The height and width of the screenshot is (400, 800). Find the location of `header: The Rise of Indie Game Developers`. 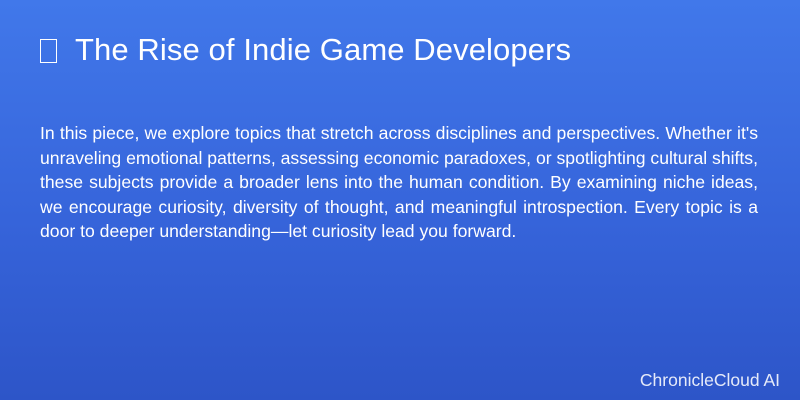

header: The Rise of Indie Game Developers is located at coordinates (305, 50).